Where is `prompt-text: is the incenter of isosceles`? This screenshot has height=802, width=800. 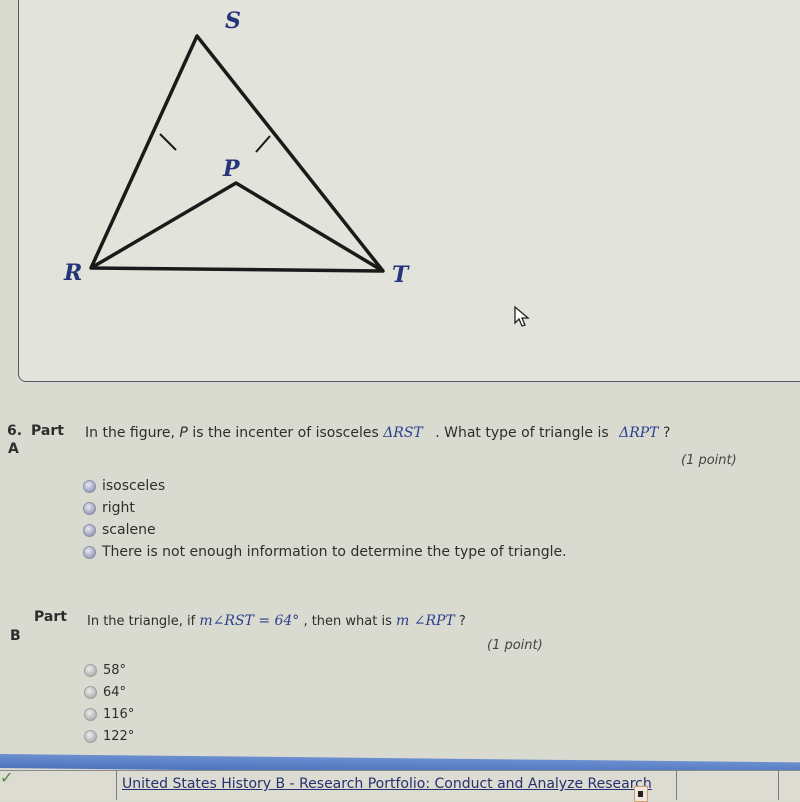
prompt-text: is the incenter of isosceles is located at coordinates (285, 433).